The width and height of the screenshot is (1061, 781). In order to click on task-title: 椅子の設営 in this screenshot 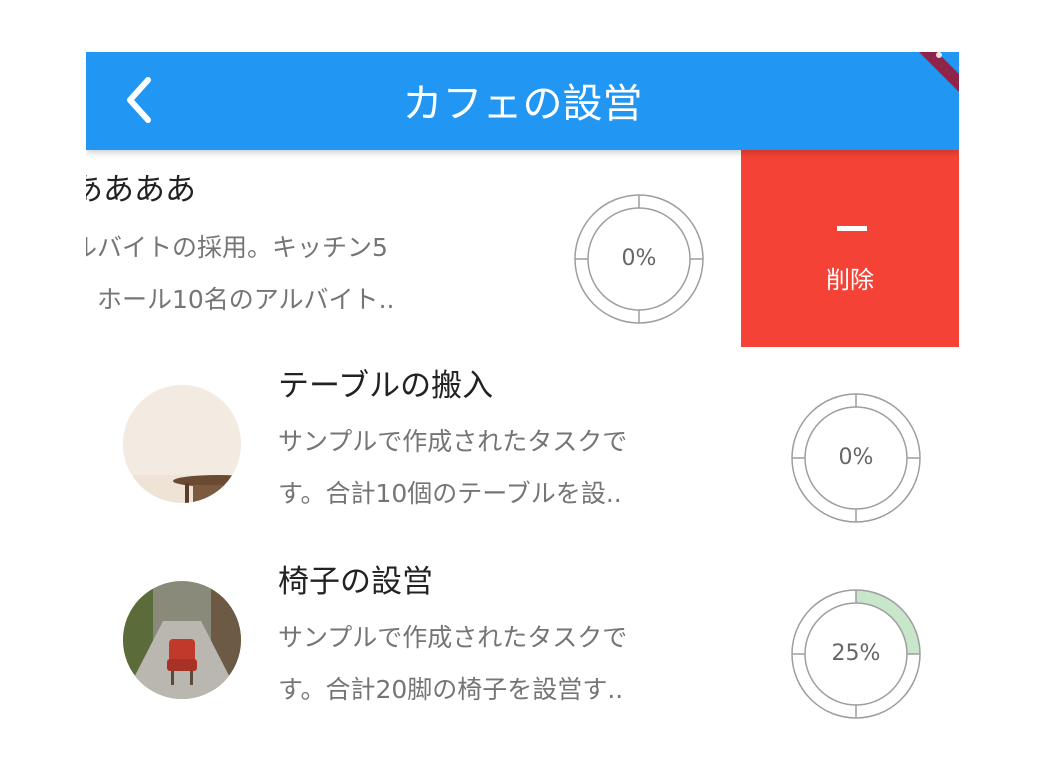, I will do `click(355, 582)`.